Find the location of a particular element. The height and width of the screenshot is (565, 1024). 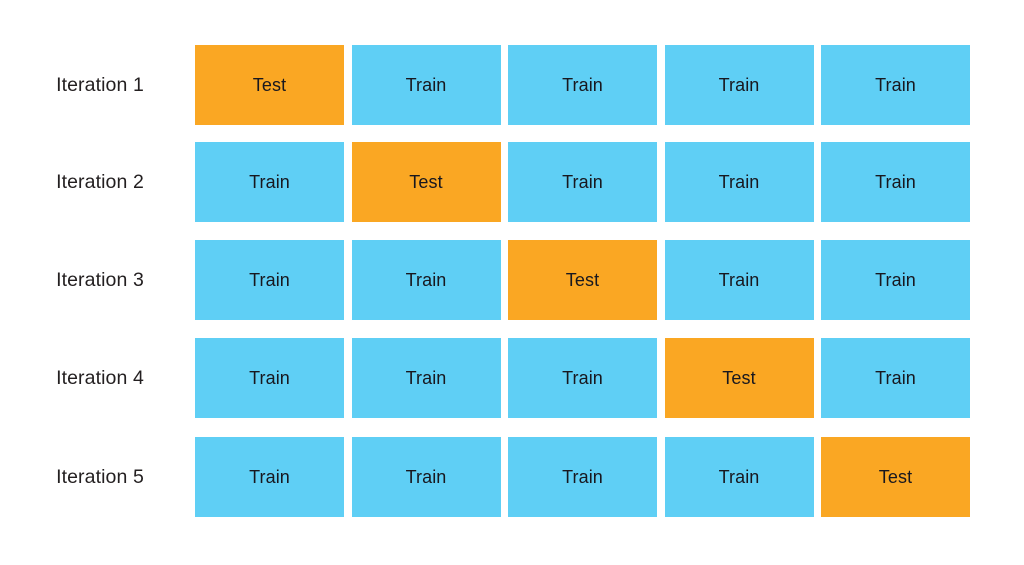

iteration-row: Iteration 1 Test Train Train Train Train is located at coordinates (512, 85).